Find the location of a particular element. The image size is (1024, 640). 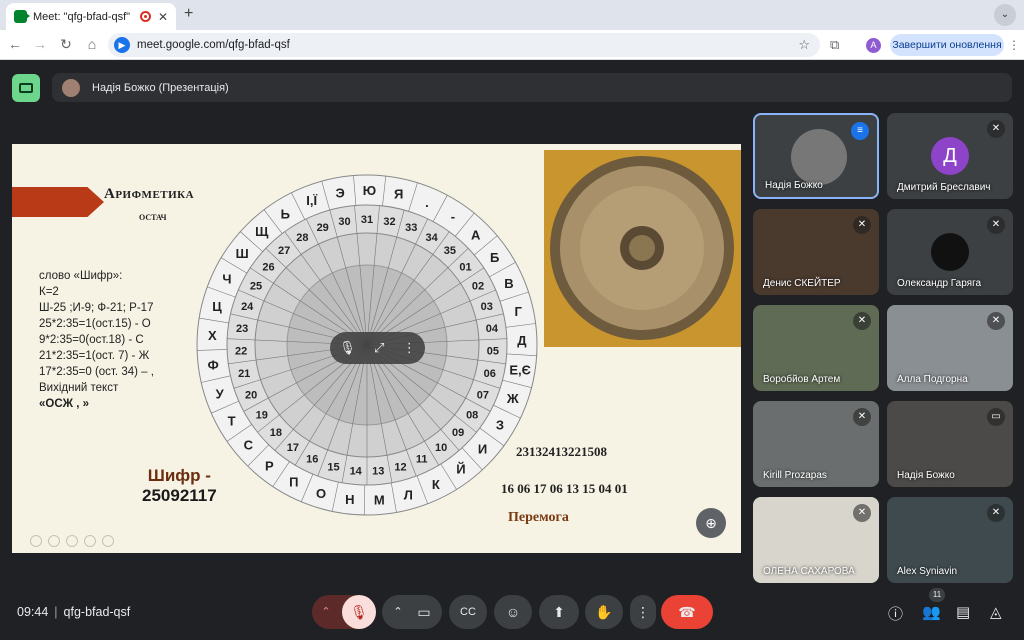

cipher-number: 19 is located at coordinates (262, 415).